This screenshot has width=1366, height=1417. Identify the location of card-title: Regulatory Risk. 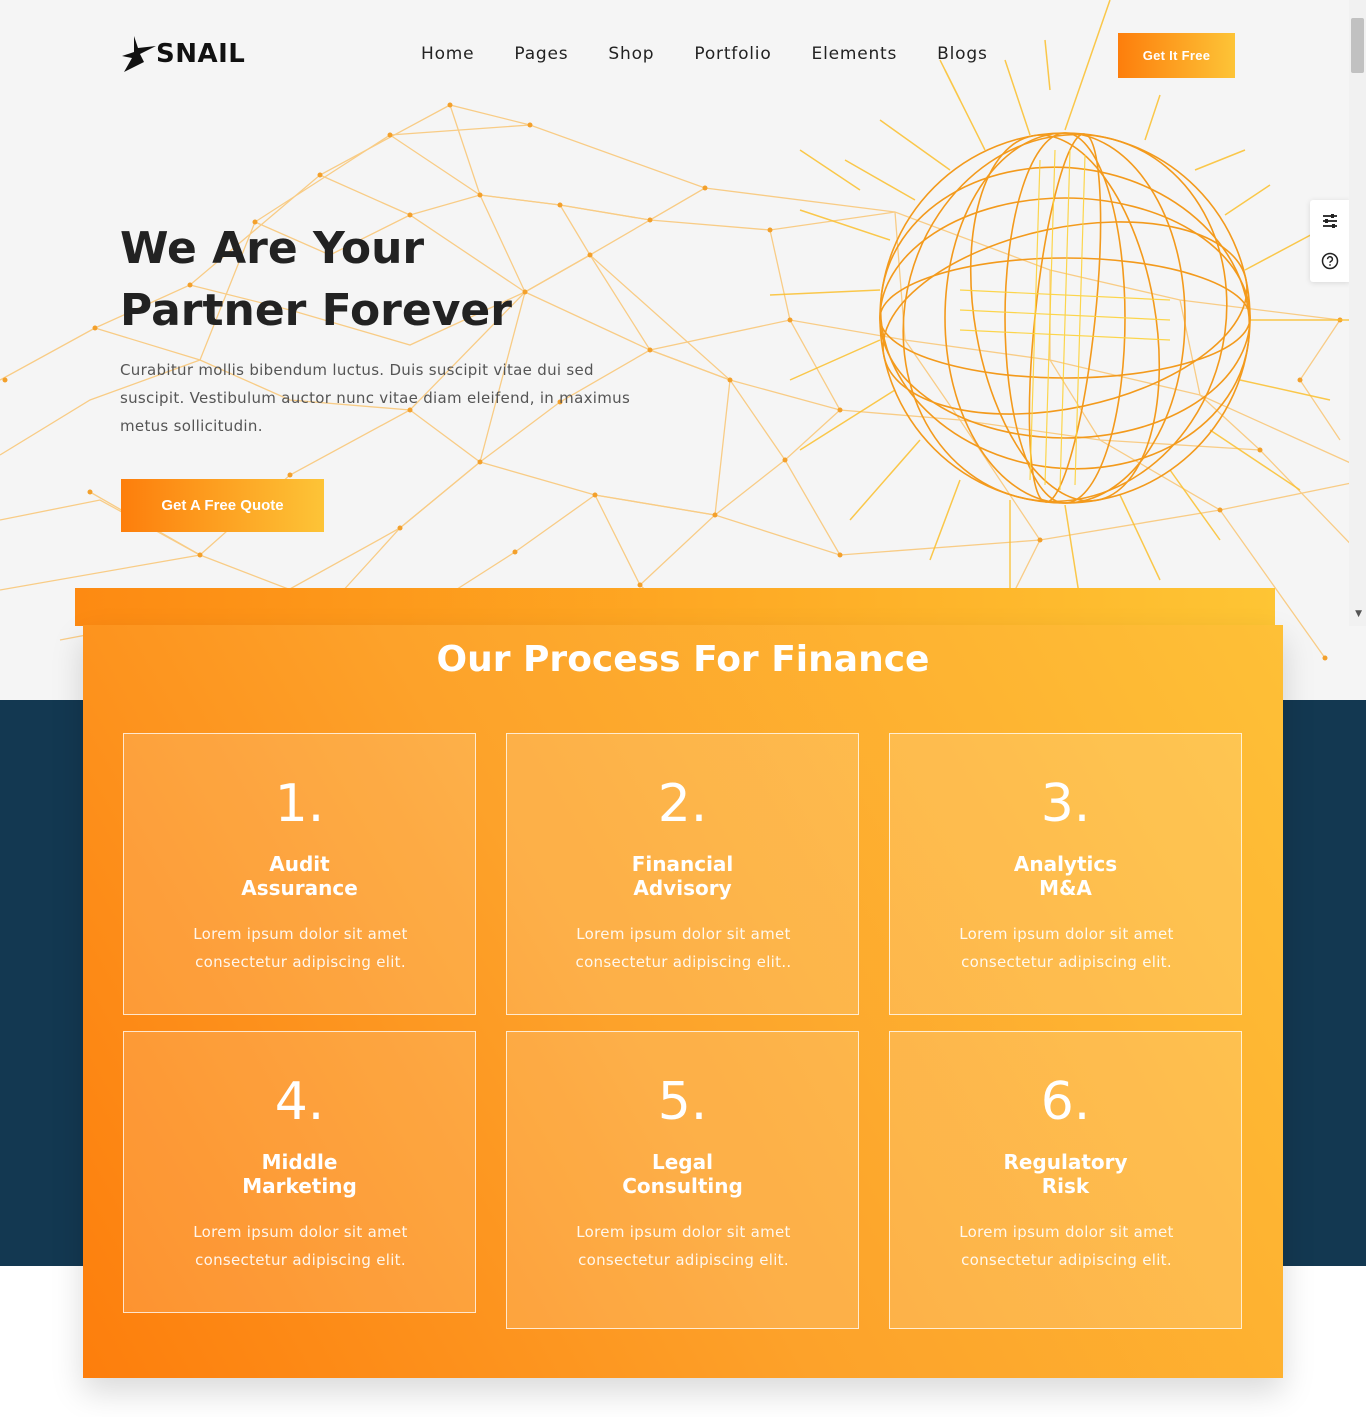
(1065, 1174).